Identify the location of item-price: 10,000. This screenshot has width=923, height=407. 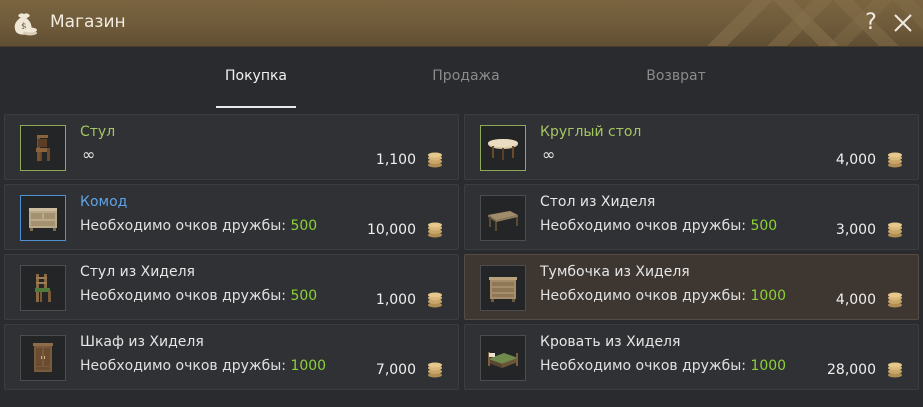
(391, 230).